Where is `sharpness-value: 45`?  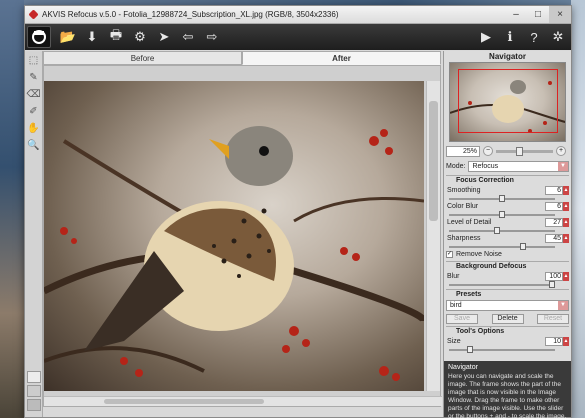 sharpness-value: 45 is located at coordinates (554, 238).